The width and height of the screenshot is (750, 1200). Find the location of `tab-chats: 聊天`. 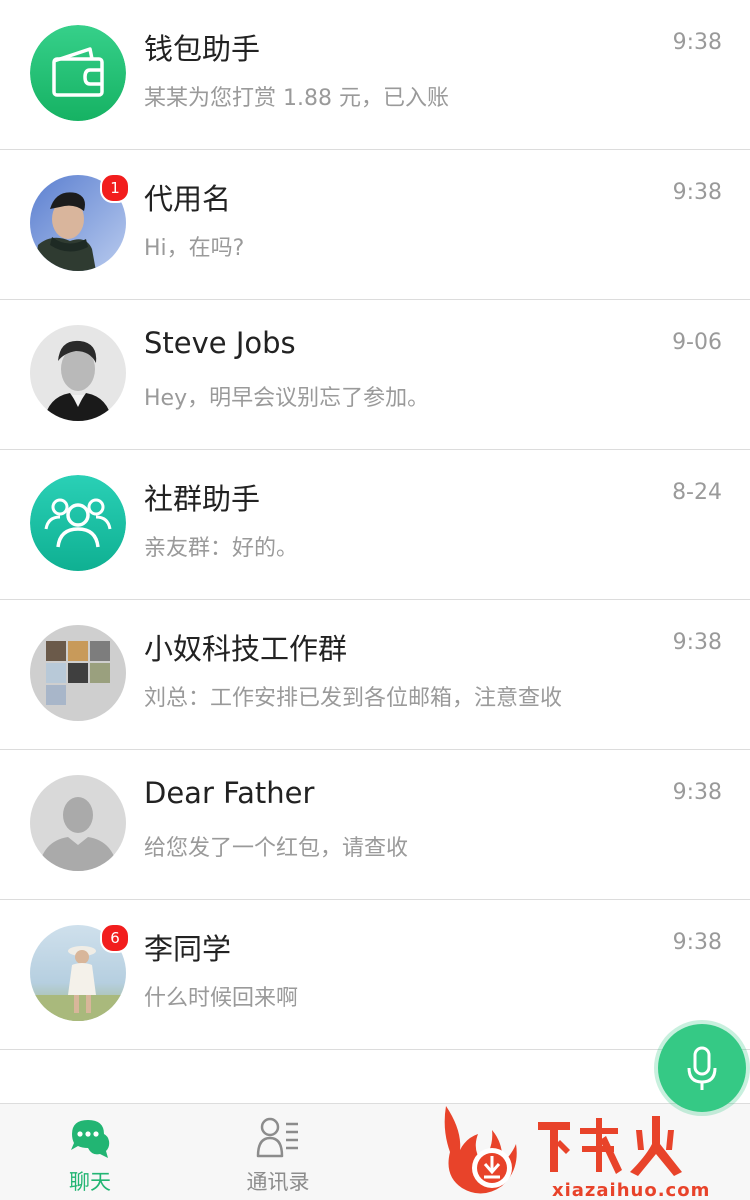

tab-chats: 聊天 is located at coordinates (90, 1152).